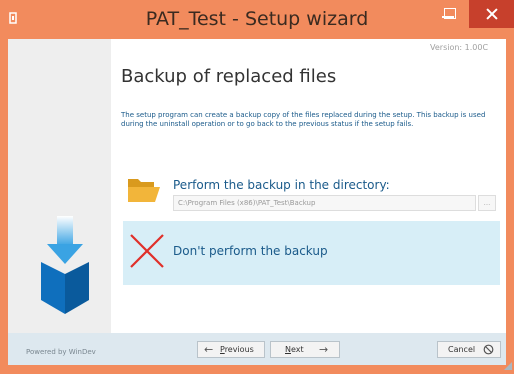 Image resolution: width=514 pixels, height=374 pixels. I want to click on arrow-left-icon: ←, so click(209, 349).